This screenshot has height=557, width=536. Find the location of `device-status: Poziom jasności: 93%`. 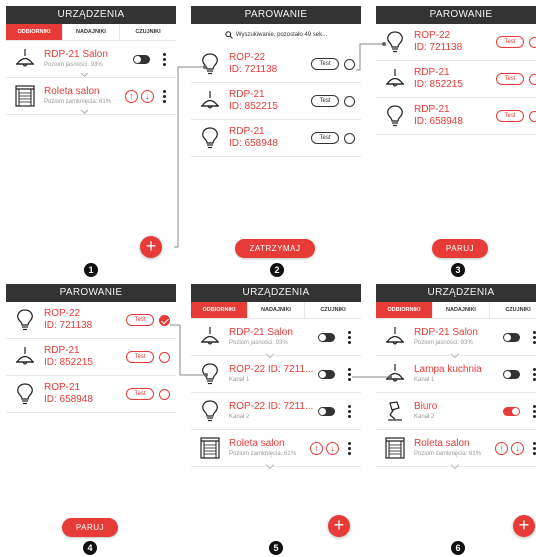

device-status: Poziom jasności: 93% is located at coordinates (73, 65).